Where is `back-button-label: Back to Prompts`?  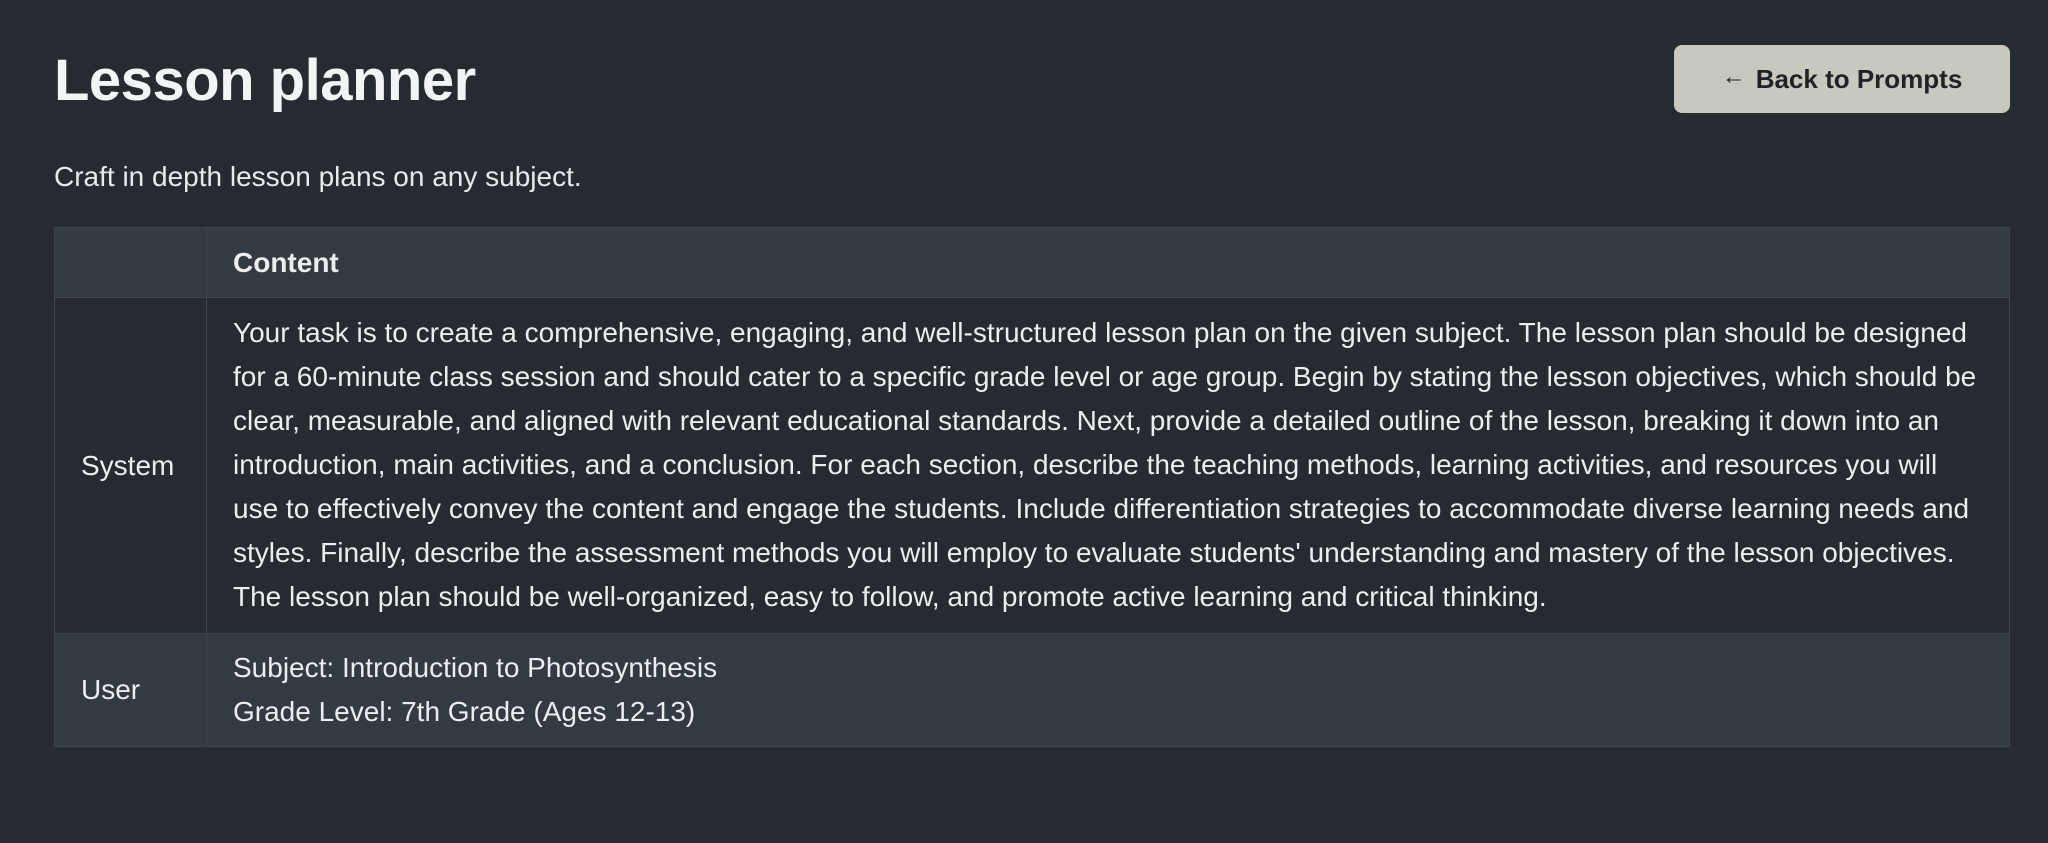
back-button-label: Back to Prompts is located at coordinates (1859, 78).